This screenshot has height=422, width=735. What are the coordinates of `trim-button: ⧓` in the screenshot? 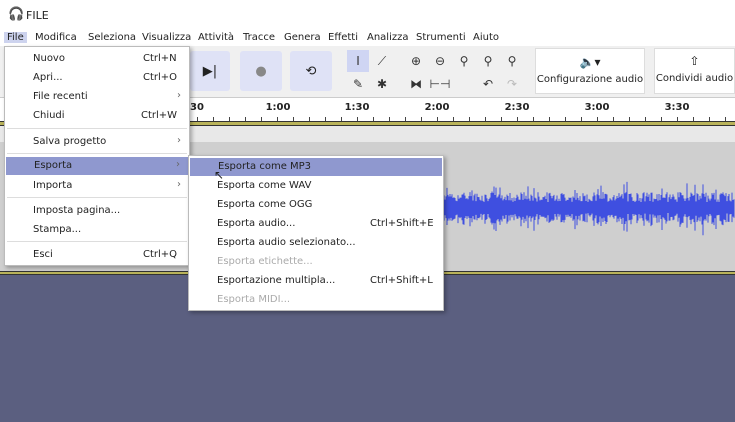 It's located at (416, 84).